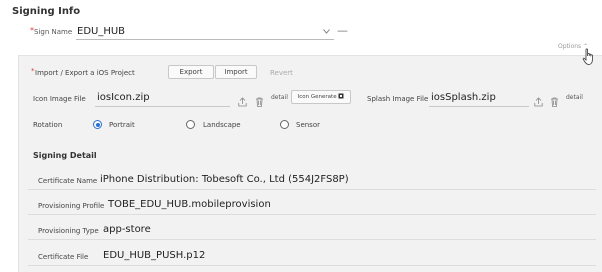 Image resolution: width=602 pixels, height=272 pixels. What do you see at coordinates (479, 106) in the screenshot?
I see `splash-image-underline` at bounding box center [479, 106].